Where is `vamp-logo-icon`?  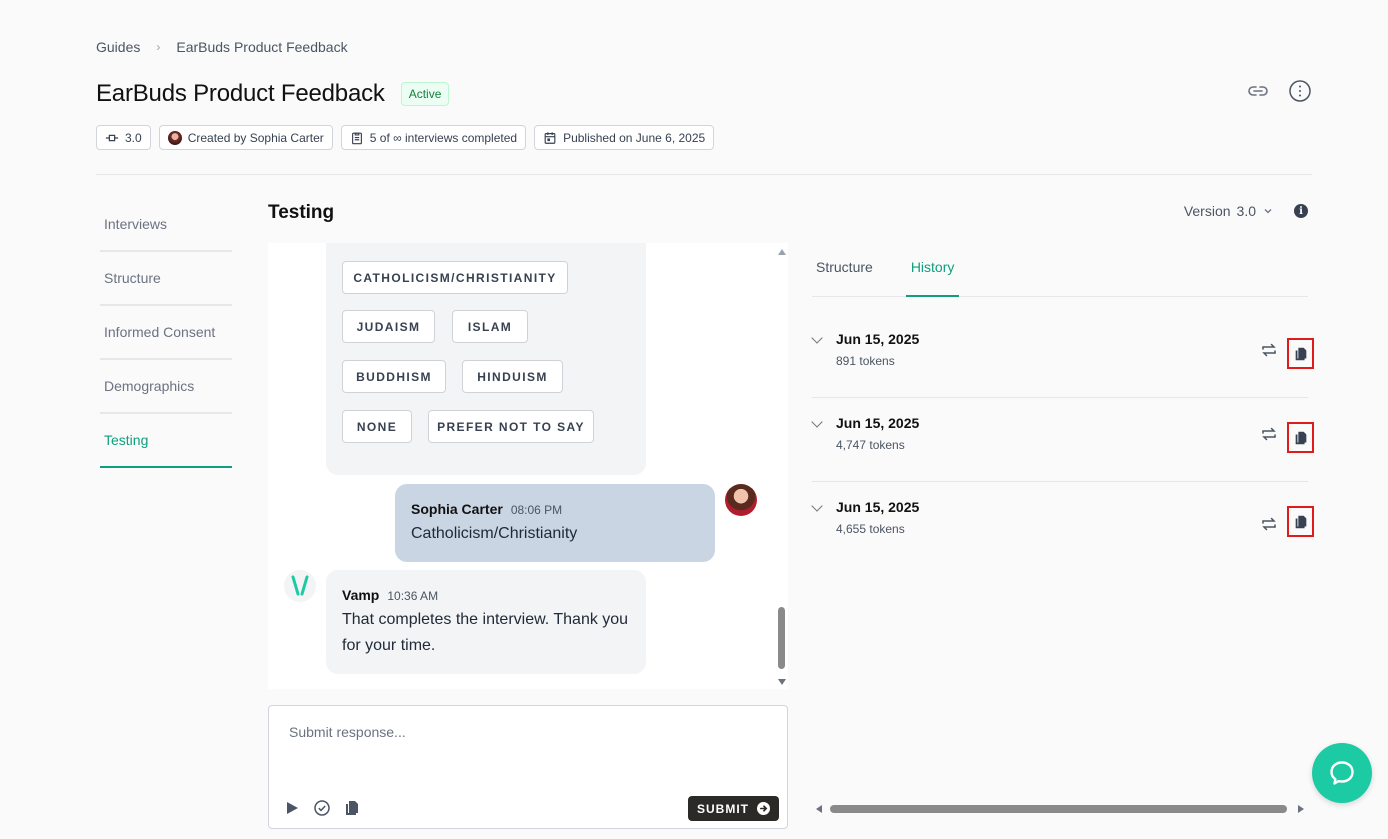
vamp-logo-icon is located at coordinates (300, 586).